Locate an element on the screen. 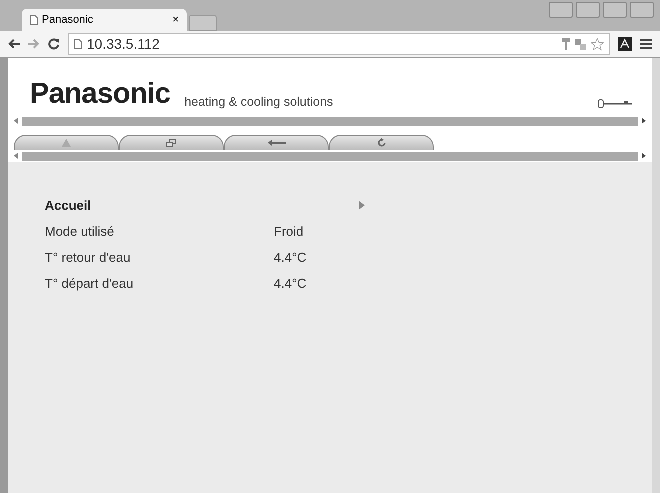  pdf-icon is located at coordinates (625, 44).